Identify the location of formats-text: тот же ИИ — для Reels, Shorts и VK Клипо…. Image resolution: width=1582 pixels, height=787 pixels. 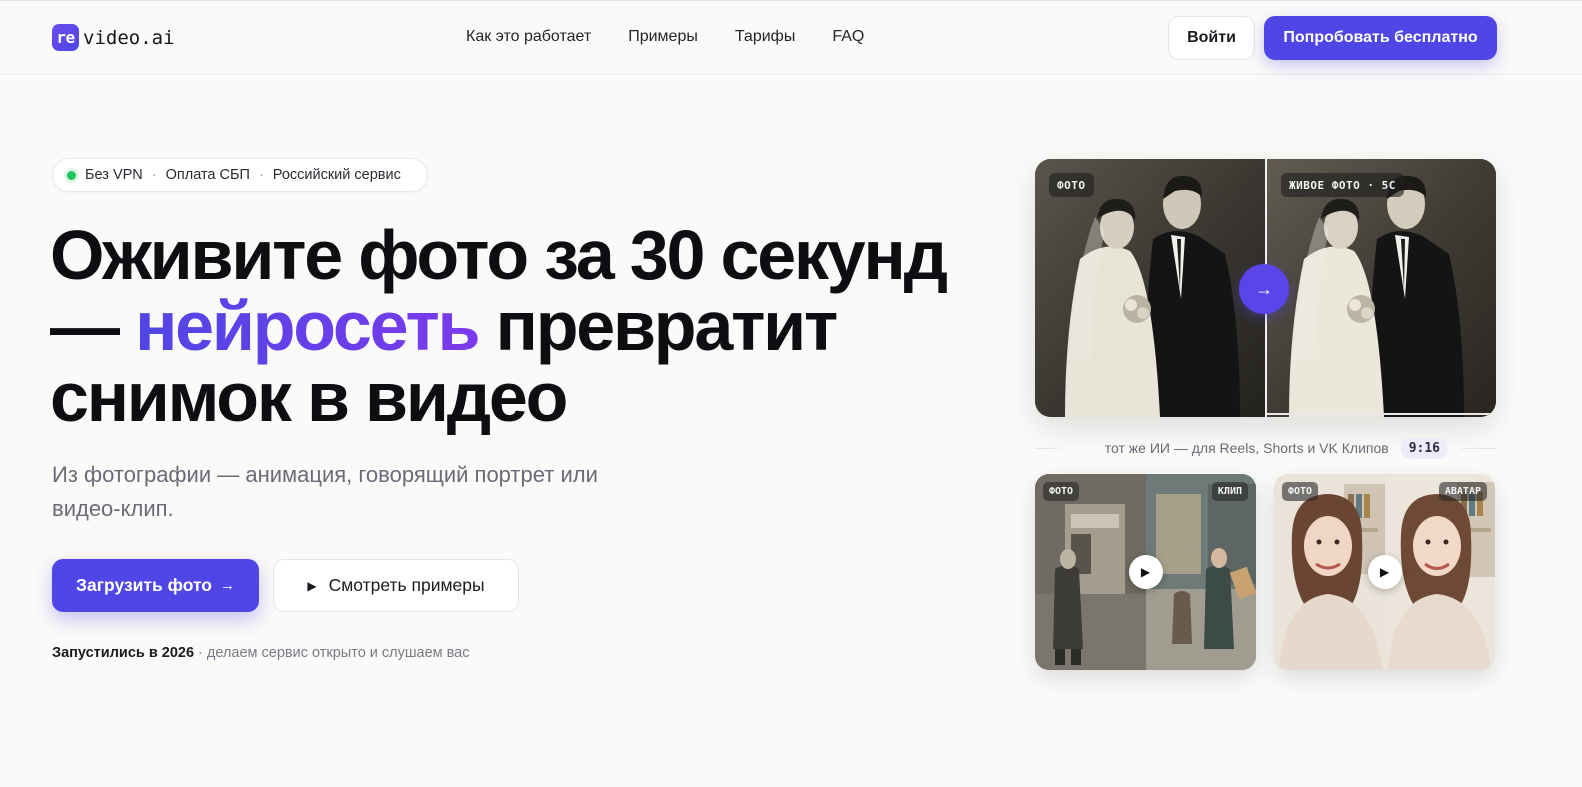
(1246, 448).